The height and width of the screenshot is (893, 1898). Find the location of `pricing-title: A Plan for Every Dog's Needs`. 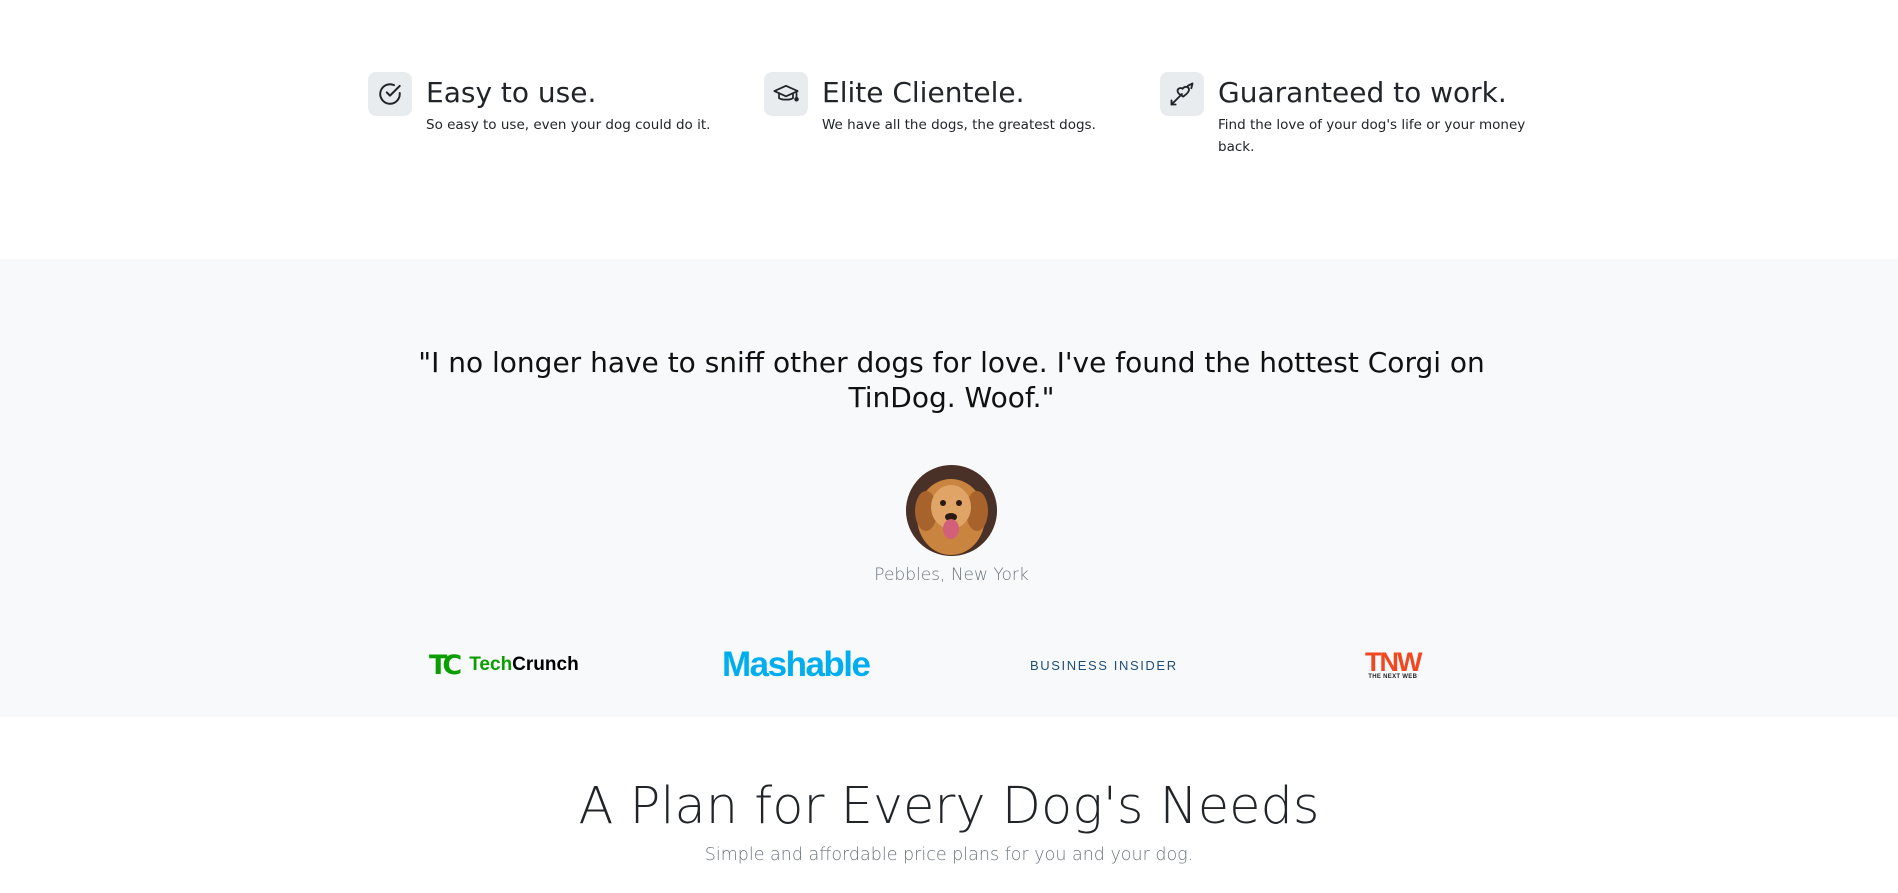

pricing-title: A Plan for Every Dog's Needs is located at coordinates (949, 806).